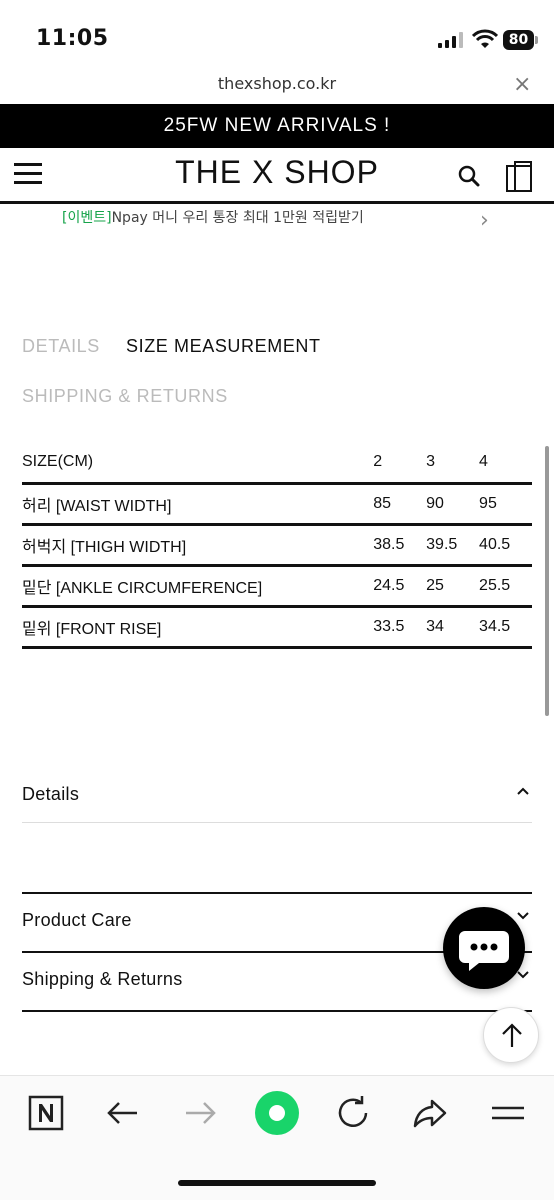 The image size is (554, 1200). Describe the element at coordinates (505, 626) in the screenshot. I see `table-cell: 34.5` at that location.